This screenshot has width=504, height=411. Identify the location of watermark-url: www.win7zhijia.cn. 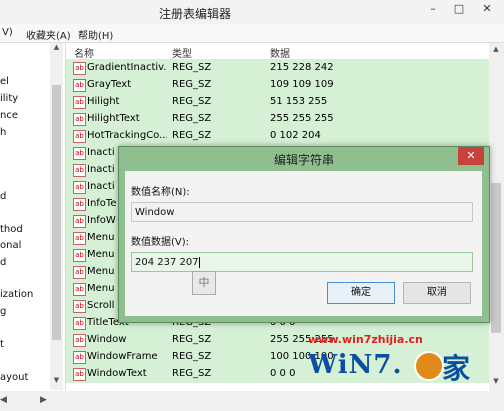
(365, 339).